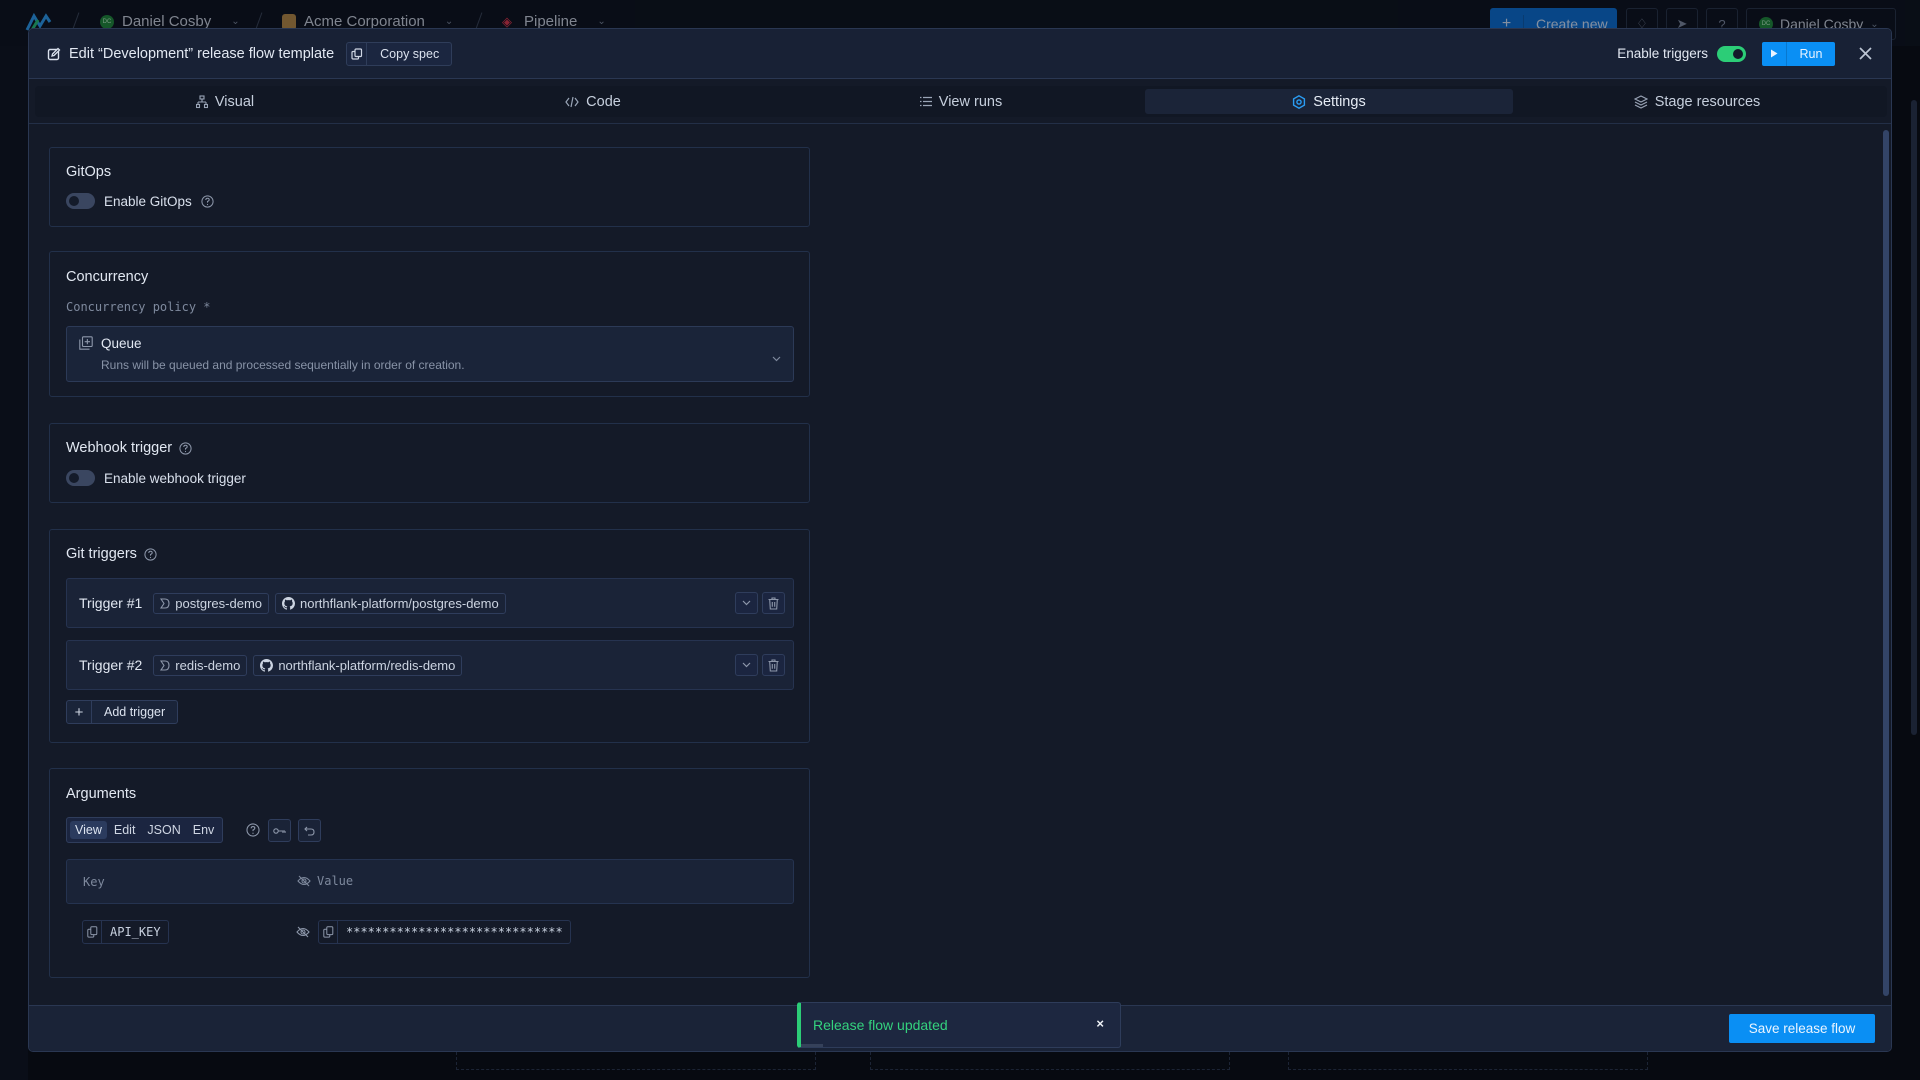  I want to click on code-icon, so click(572, 101).